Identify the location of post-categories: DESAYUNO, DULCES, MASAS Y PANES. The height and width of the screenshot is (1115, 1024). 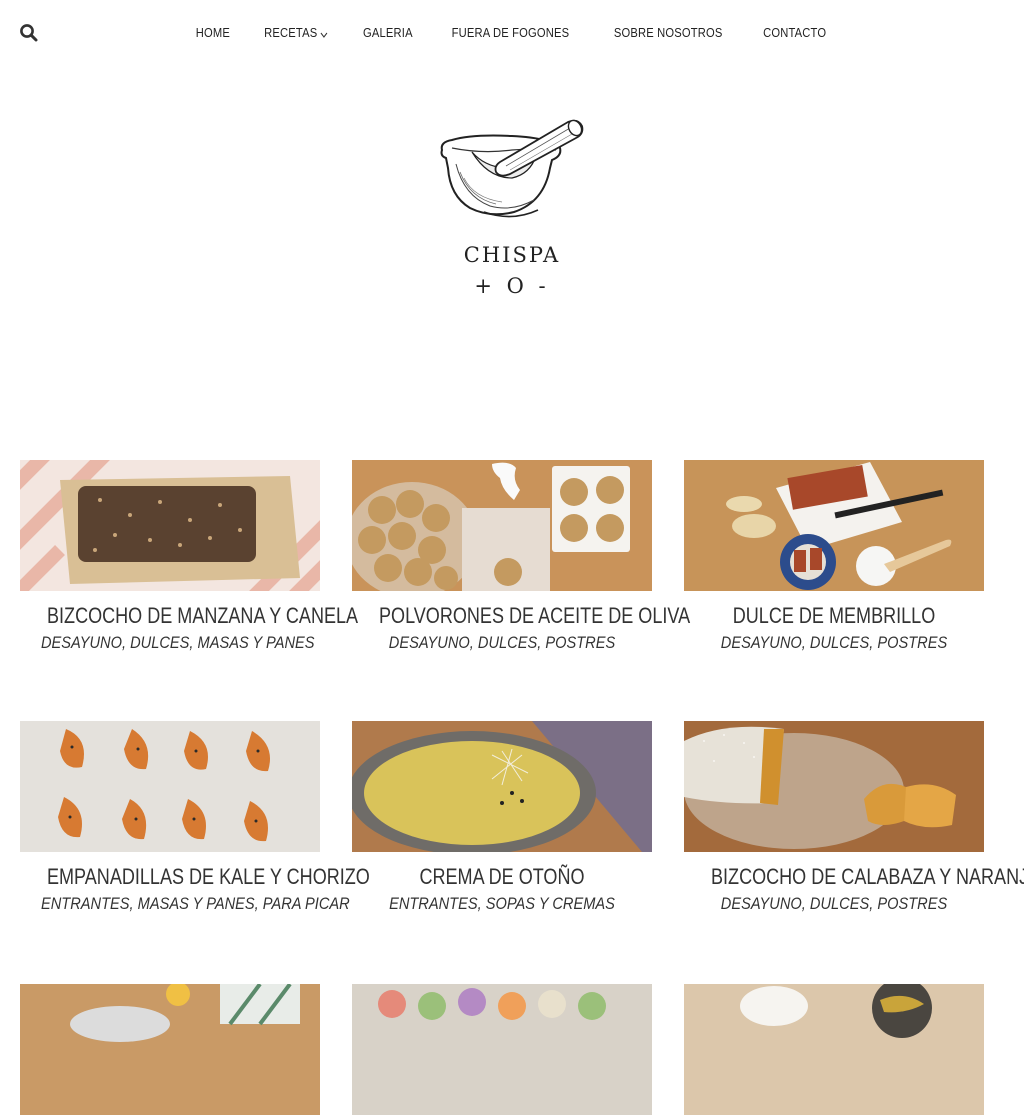
(178, 643).